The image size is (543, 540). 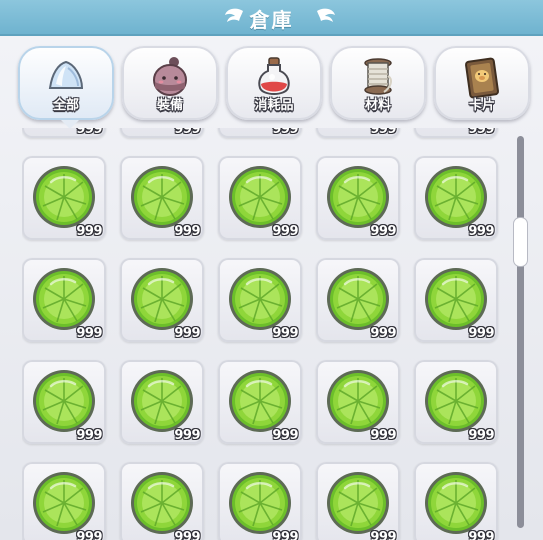 What do you see at coordinates (169, 105) in the screenshot?
I see `tab-label: 裝備` at bounding box center [169, 105].